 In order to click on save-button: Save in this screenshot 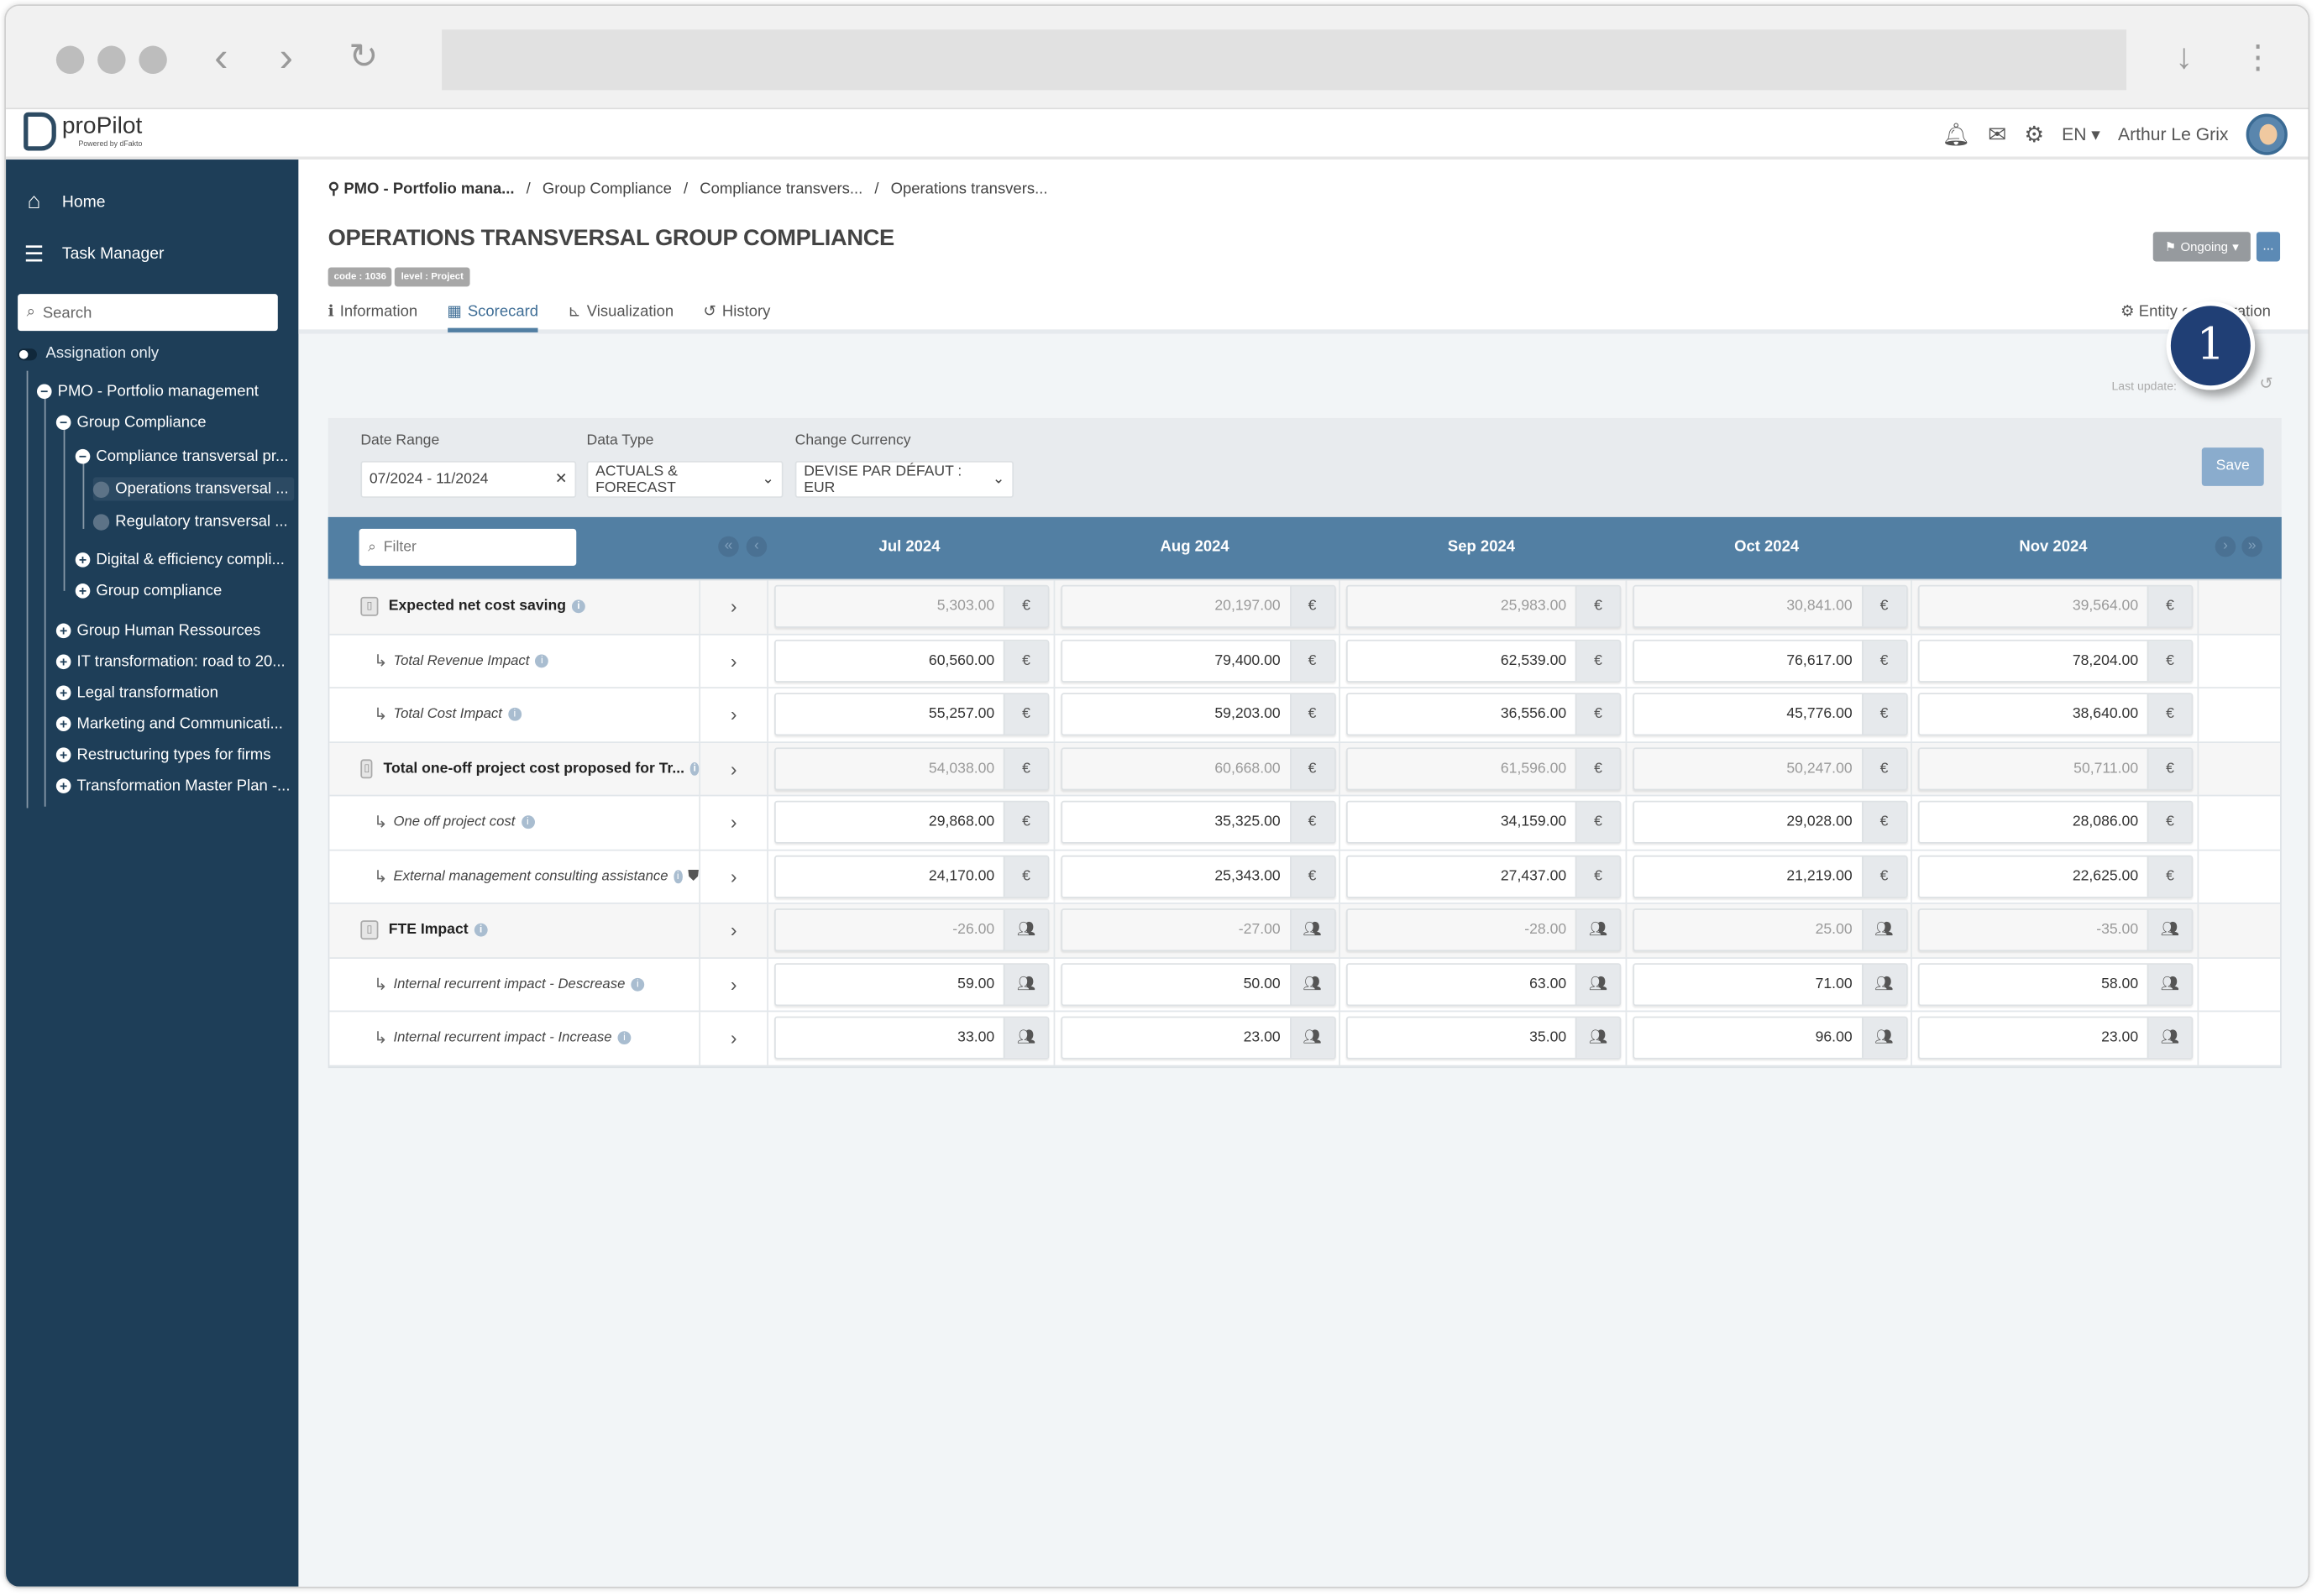, I will do `click(2232, 466)`.